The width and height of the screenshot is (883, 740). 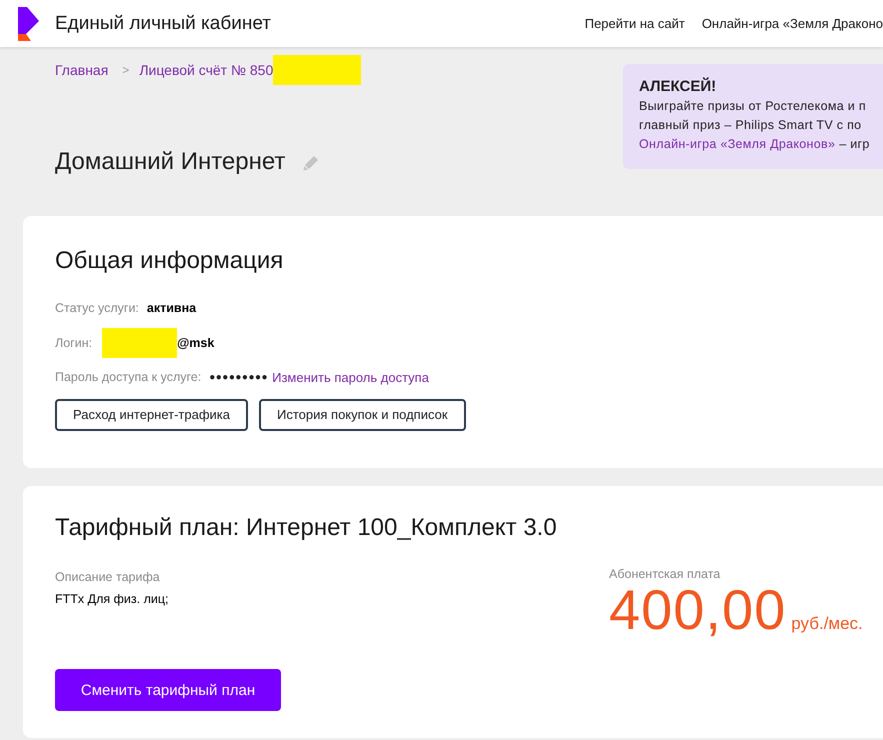 What do you see at coordinates (73, 343) in the screenshot?
I see `field-label: Логин:` at bounding box center [73, 343].